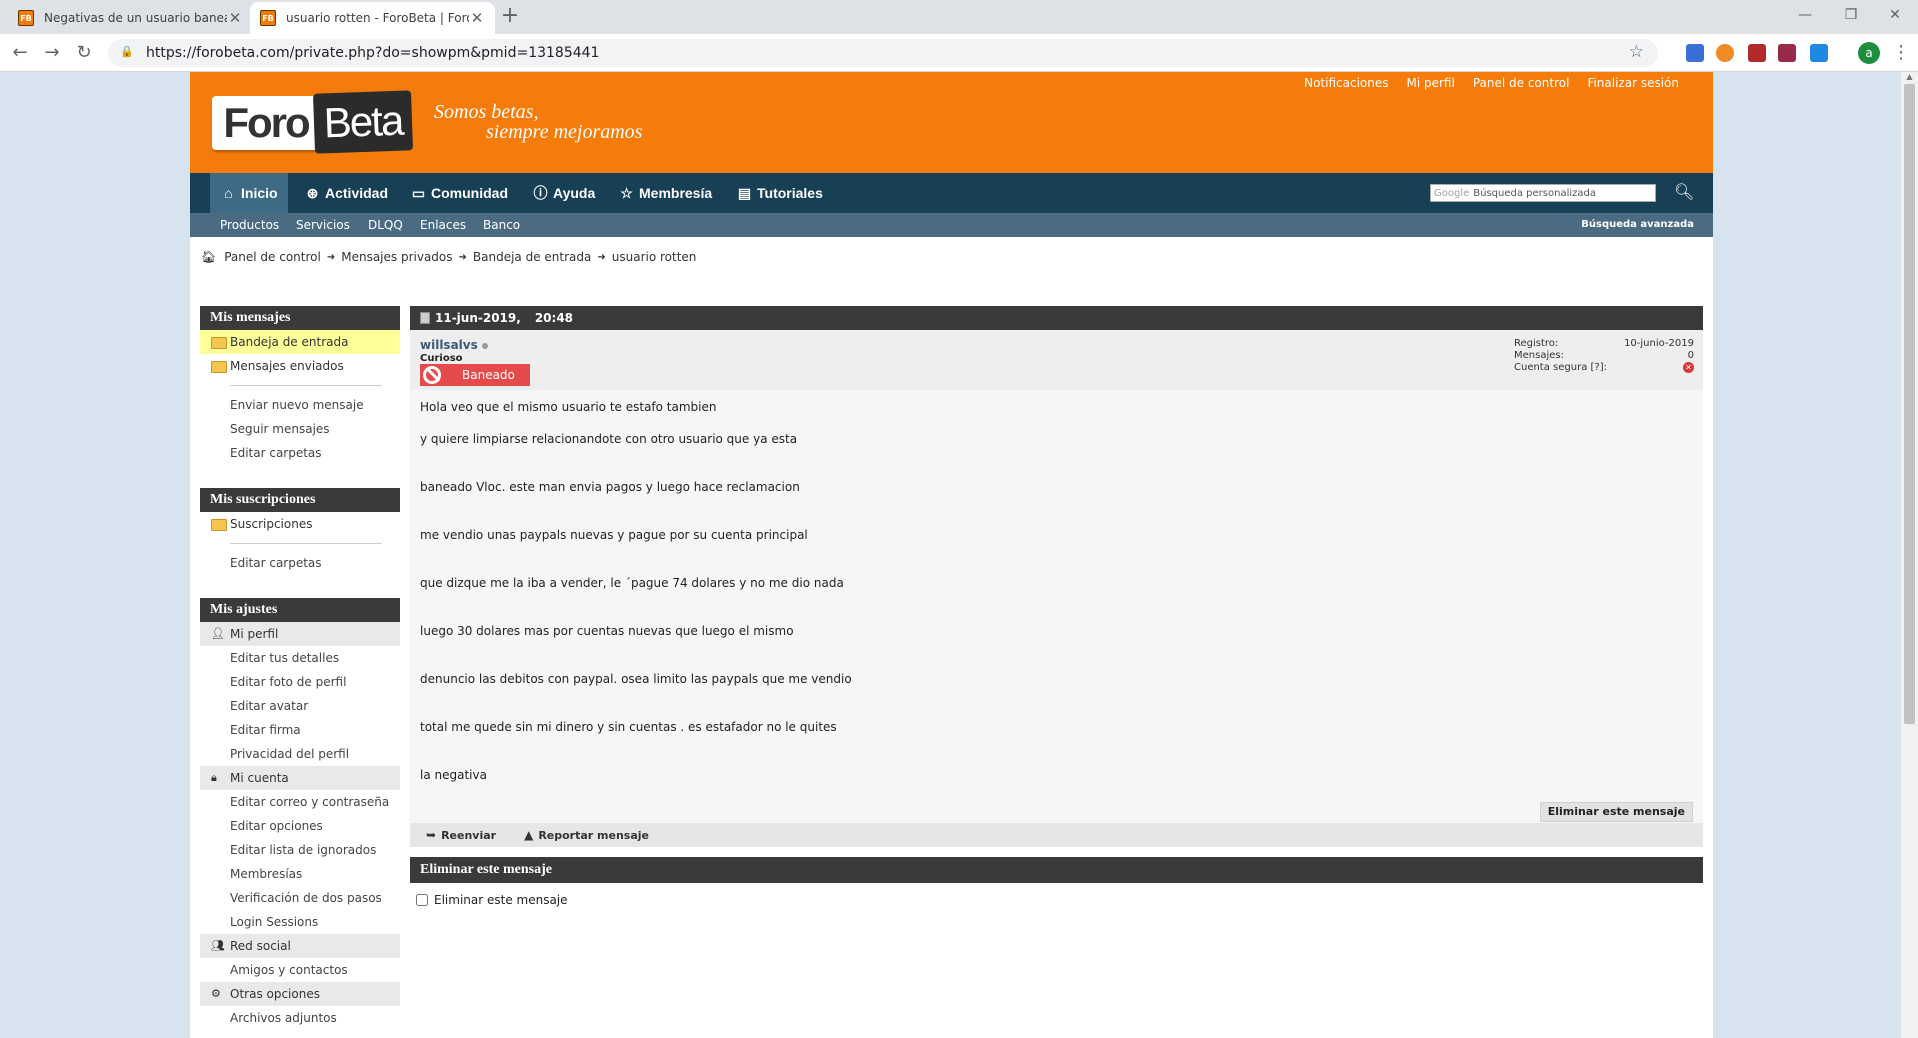 This screenshot has width=1918, height=1038. I want to click on nav-ayuda: ⓘ Ayuda, so click(563, 193).